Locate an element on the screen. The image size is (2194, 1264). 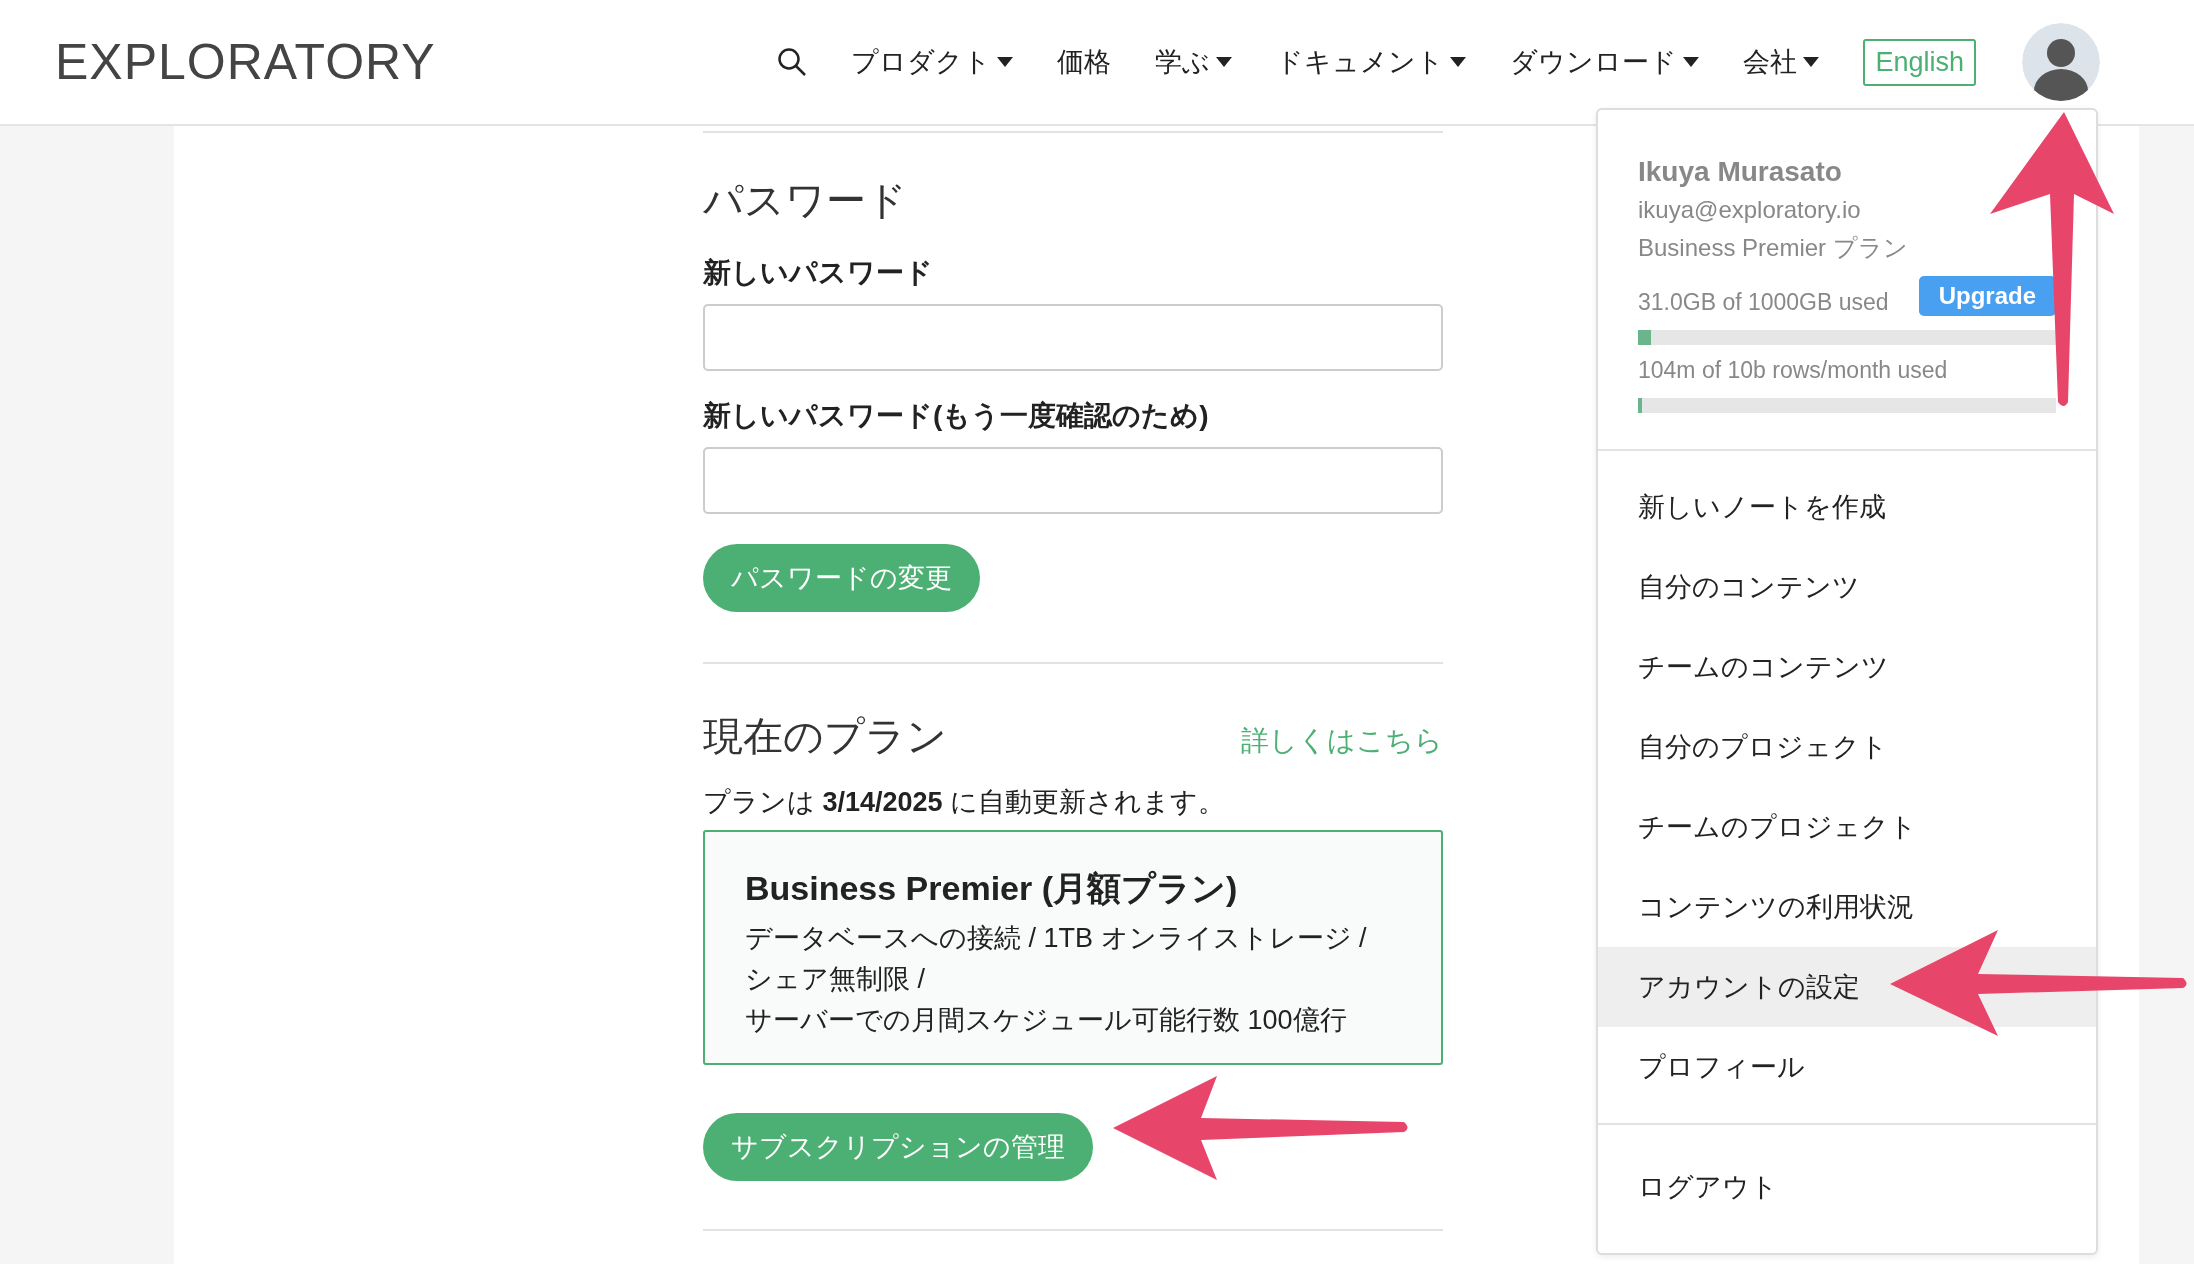
menu-item: チームのコンテンツ is located at coordinates (1847, 667).